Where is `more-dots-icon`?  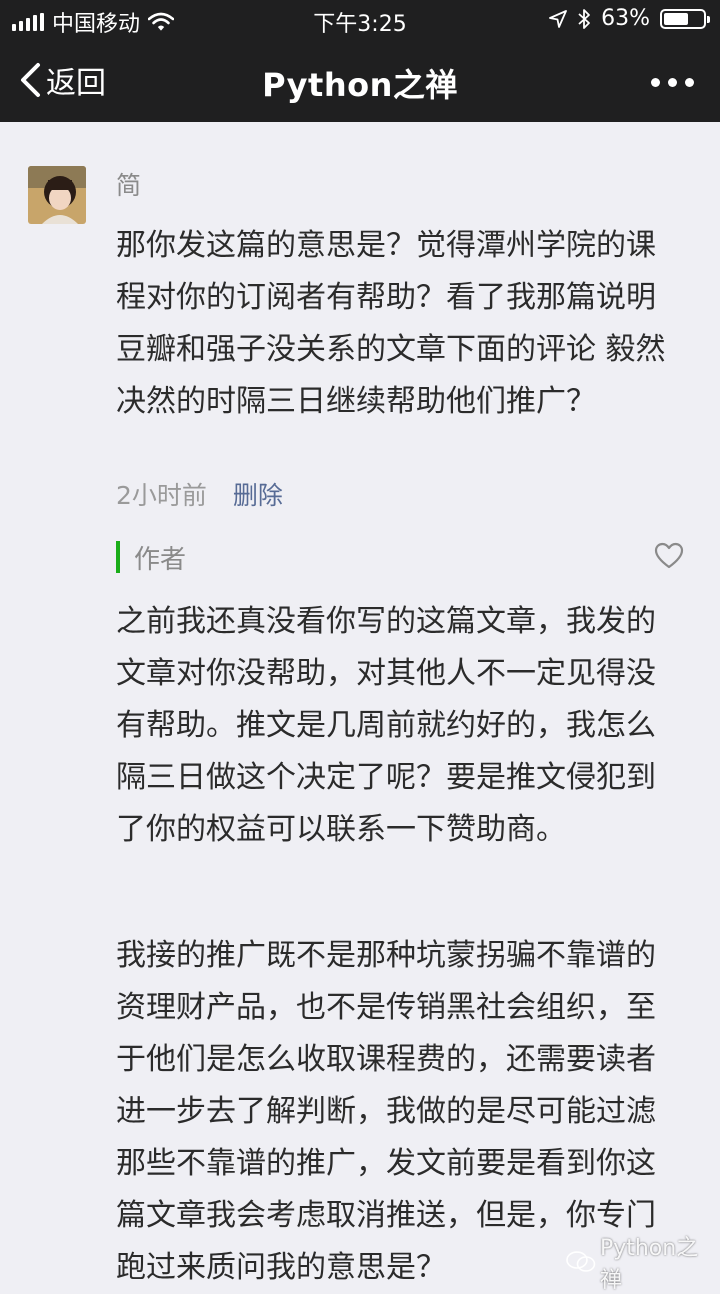 more-dots-icon is located at coordinates (672, 82).